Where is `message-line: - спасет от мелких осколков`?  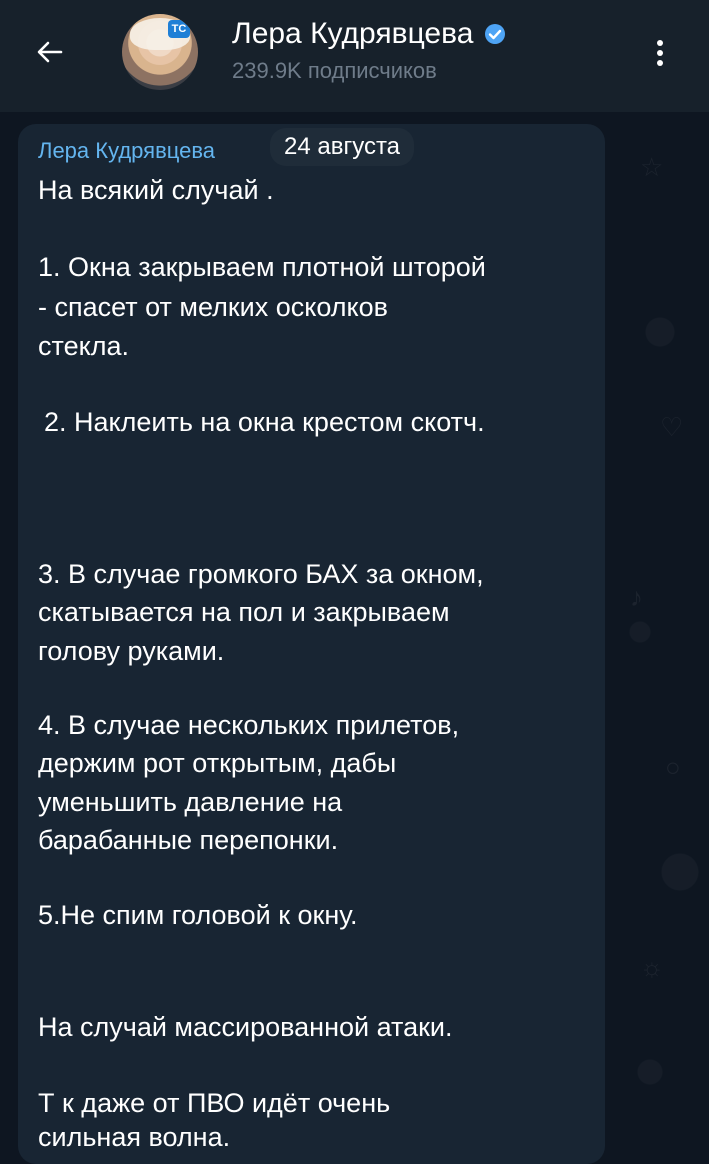 message-line: - спасет от мелких осколков is located at coordinates (213, 307).